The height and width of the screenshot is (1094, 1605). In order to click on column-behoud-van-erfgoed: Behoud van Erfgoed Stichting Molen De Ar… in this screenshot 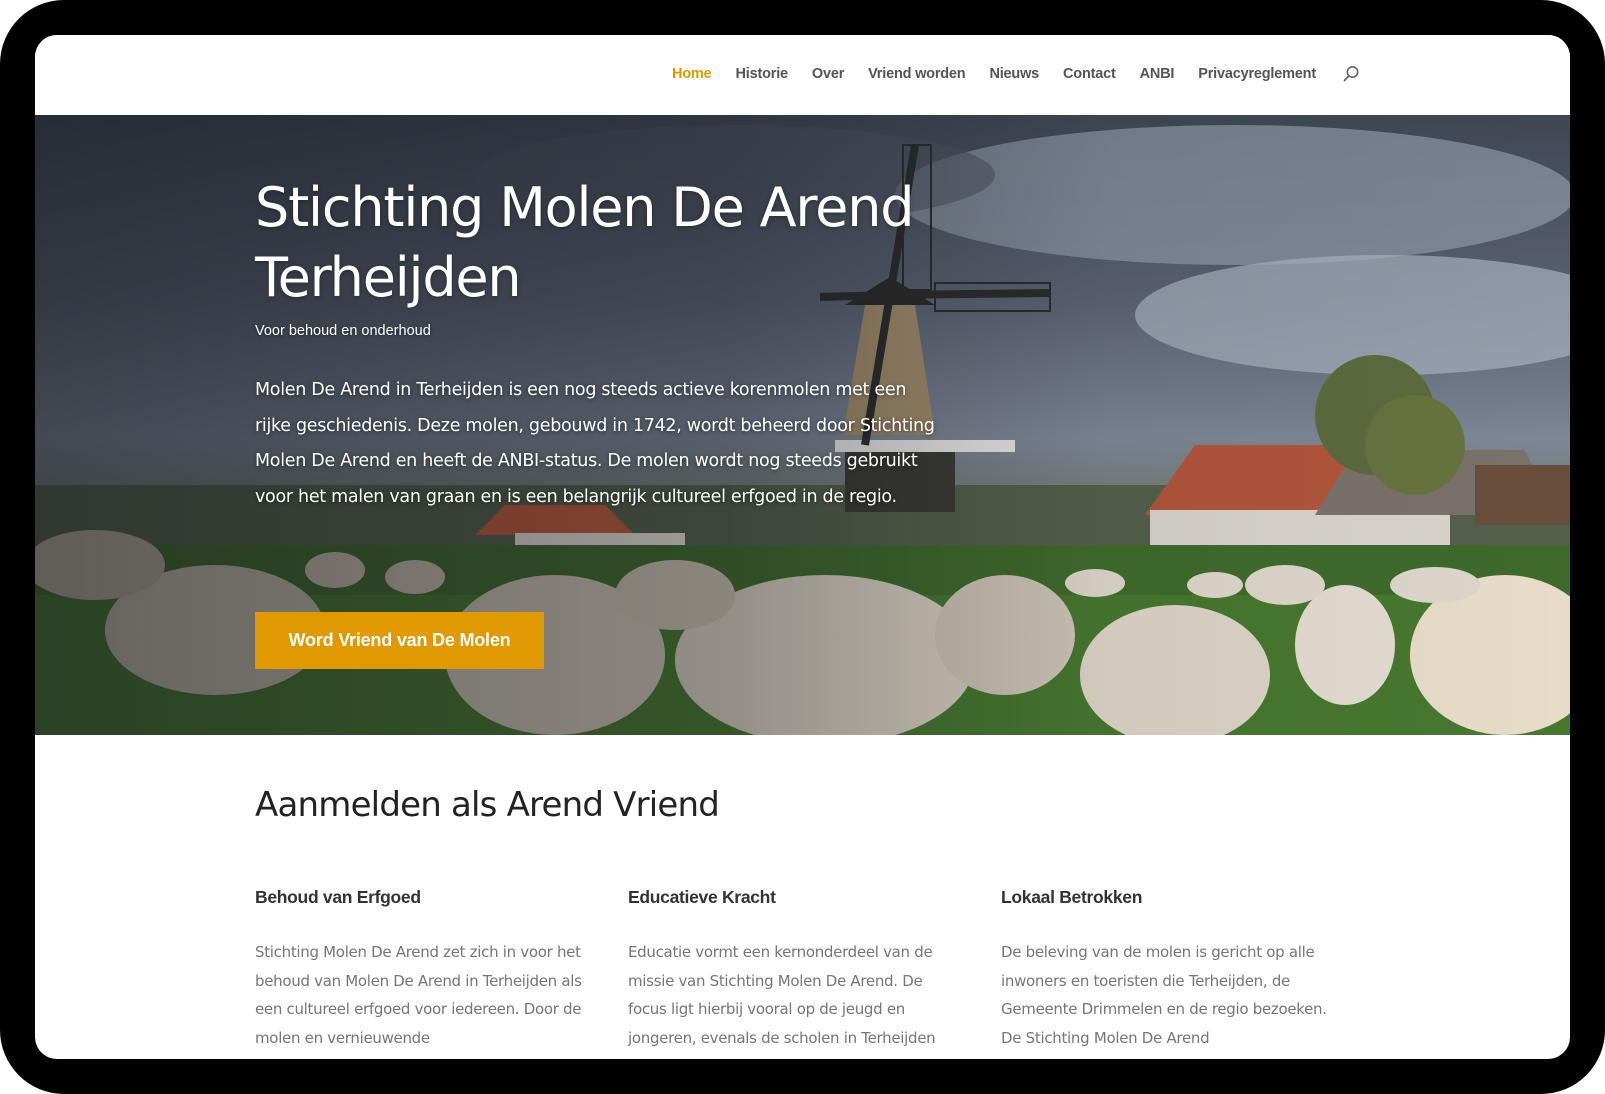, I will do `click(420, 969)`.